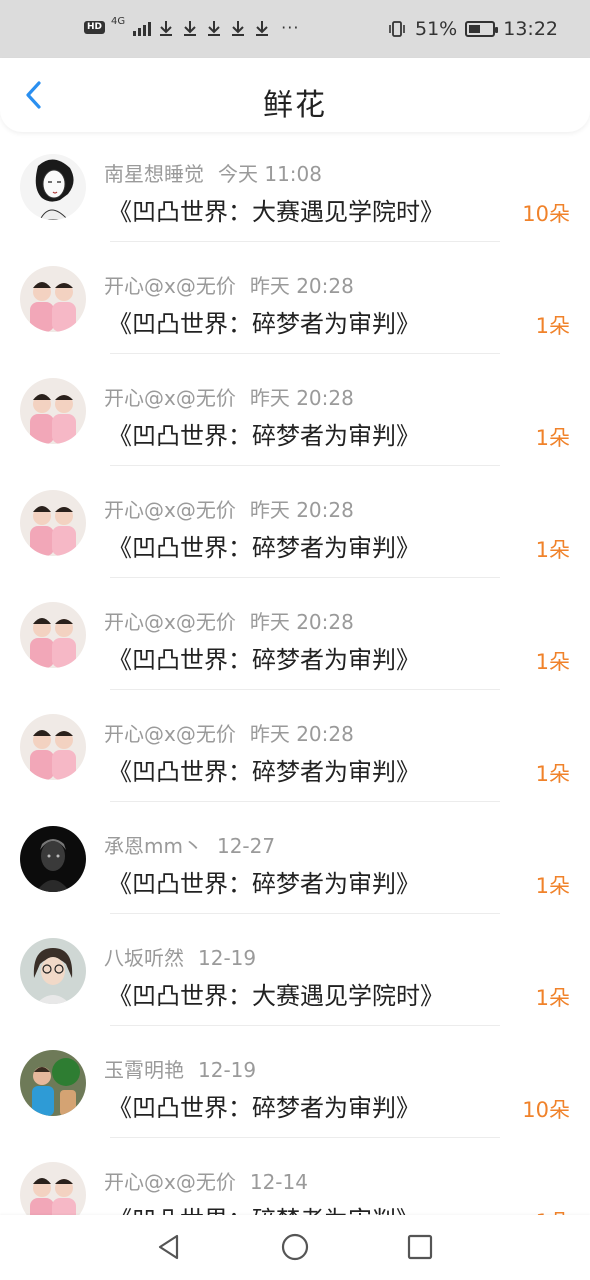 This screenshot has width=590, height=1280. What do you see at coordinates (169, 1247) in the screenshot?
I see `nav-back-button` at bounding box center [169, 1247].